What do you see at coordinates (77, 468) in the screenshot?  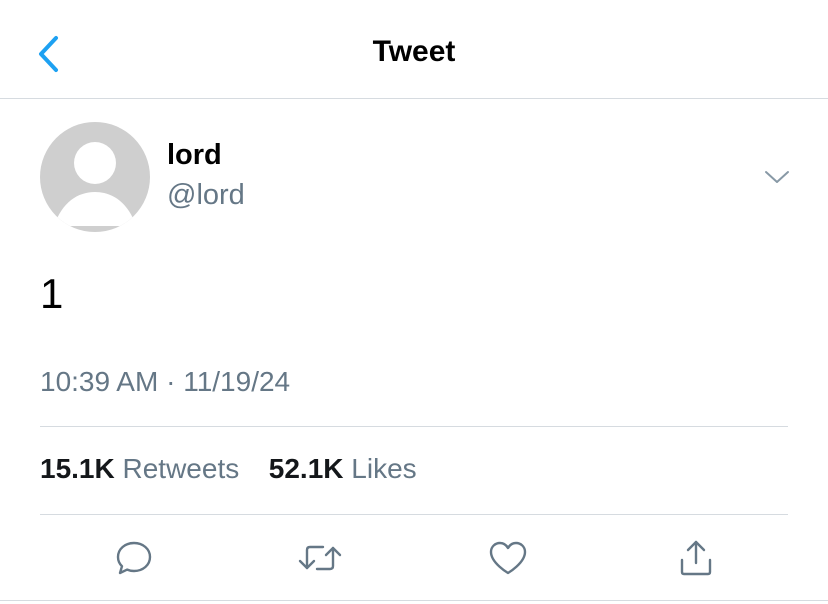 I see `retweet-count: 15.1K` at bounding box center [77, 468].